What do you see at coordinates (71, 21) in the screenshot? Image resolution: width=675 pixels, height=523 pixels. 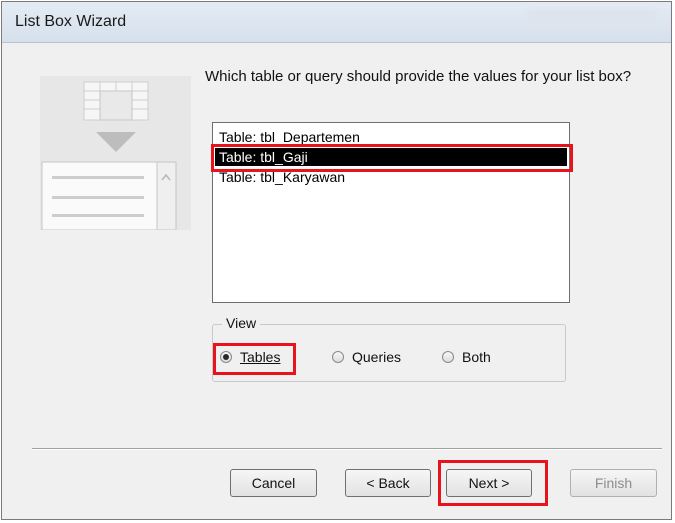 I see `window-title: List Box Wizard` at bounding box center [71, 21].